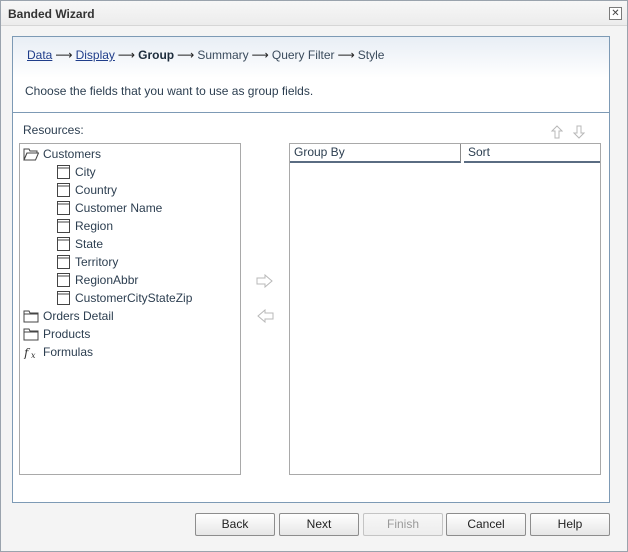 The height and width of the screenshot is (552, 628). Describe the element at coordinates (615, 13) in the screenshot. I see `close-icon: ✕` at that location.